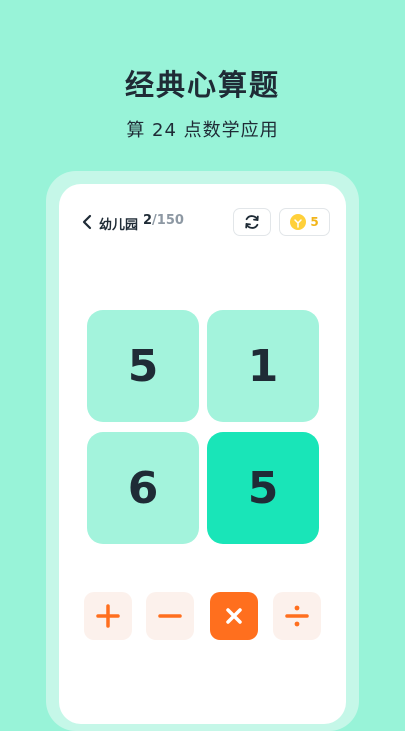 This screenshot has height=731, width=405. Describe the element at coordinates (143, 488) in the screenshot. I see `number-card: 6` at that location.